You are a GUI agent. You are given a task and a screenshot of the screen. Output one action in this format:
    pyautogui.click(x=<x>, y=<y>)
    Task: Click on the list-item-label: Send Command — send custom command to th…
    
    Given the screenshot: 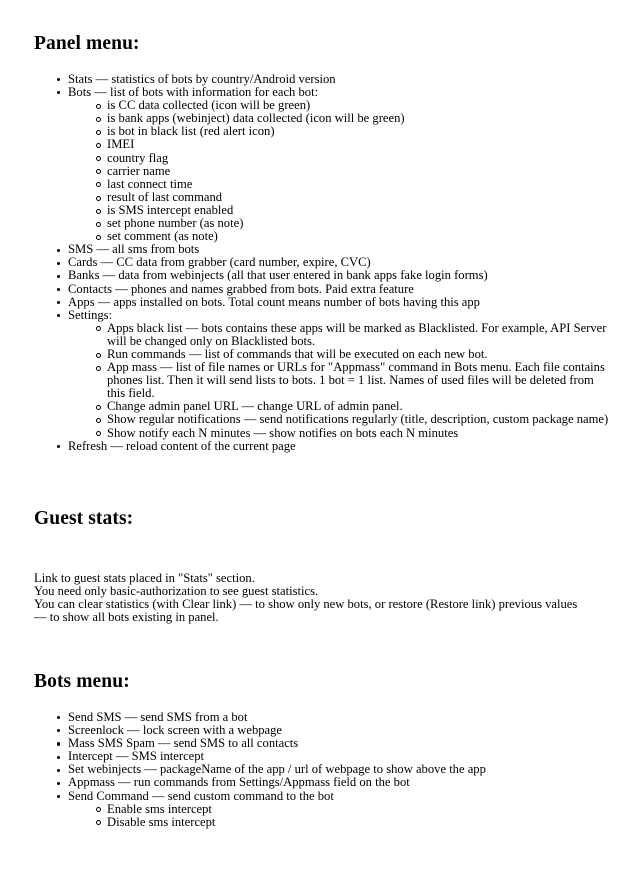 What is the action you would take?
    pyautogui.click(x=201, y=795)
    